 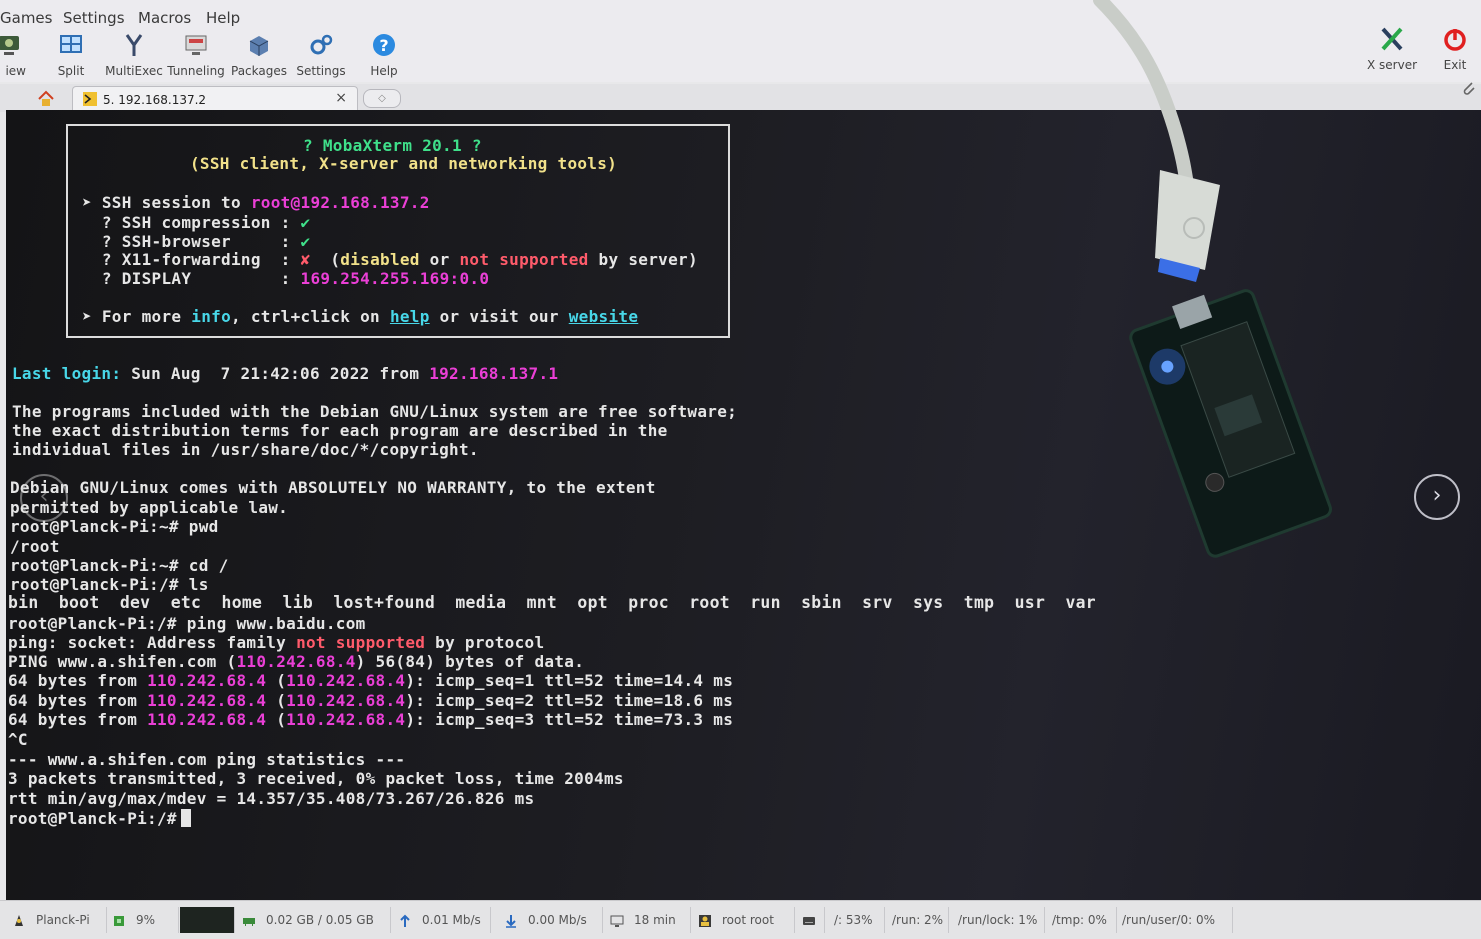 What do you see at coordinates (259, 71) in the screenshot?
I see `packages-label: Packages` at bounding box center [259, 71].